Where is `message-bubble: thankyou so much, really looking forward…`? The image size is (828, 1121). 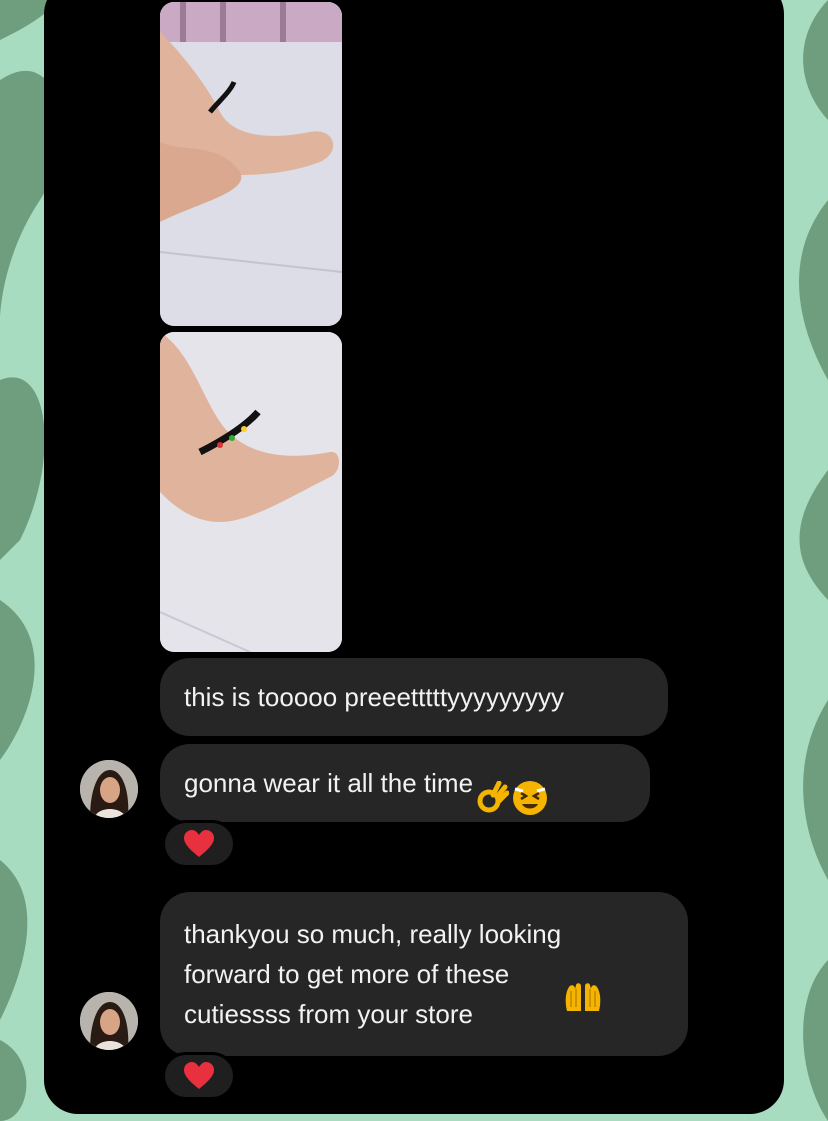 message-bubble: thankyou so much, really looking forward… is located at coordinates (424, 974).